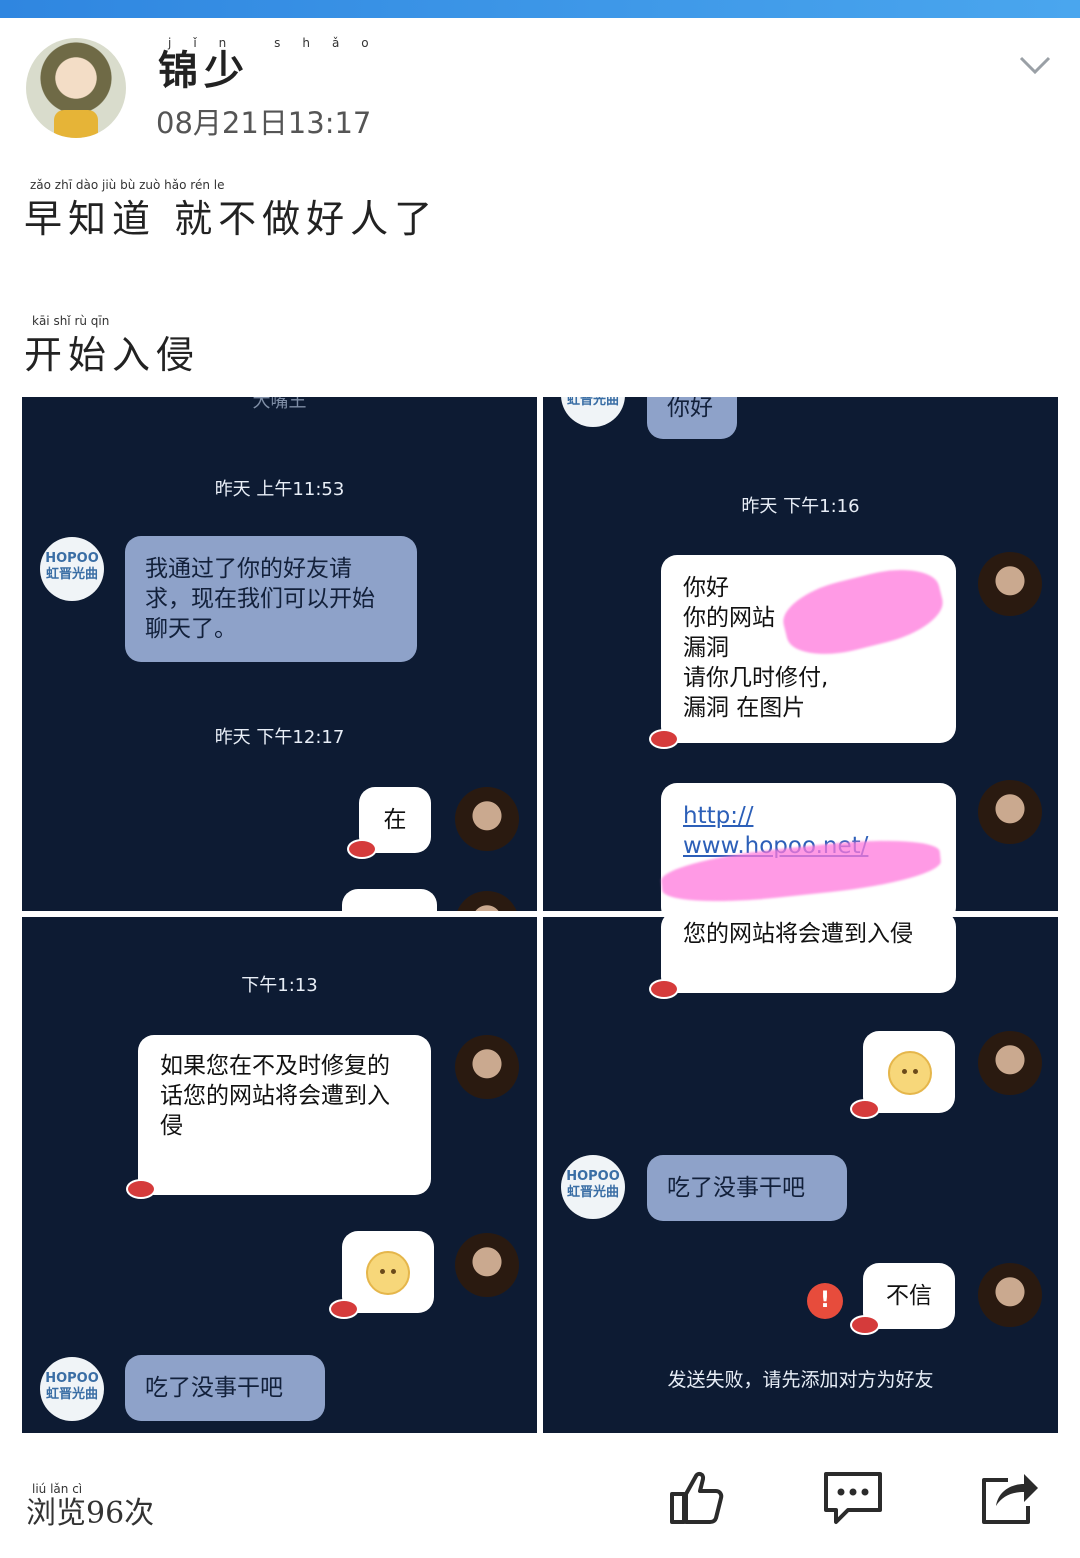 The width and height of the screenshot is (1080, 1558). Describe the element at coordinates (540, 1509) in the screenshot. I see `post-footer: liú lǎn cì 浏览96次` at that location.